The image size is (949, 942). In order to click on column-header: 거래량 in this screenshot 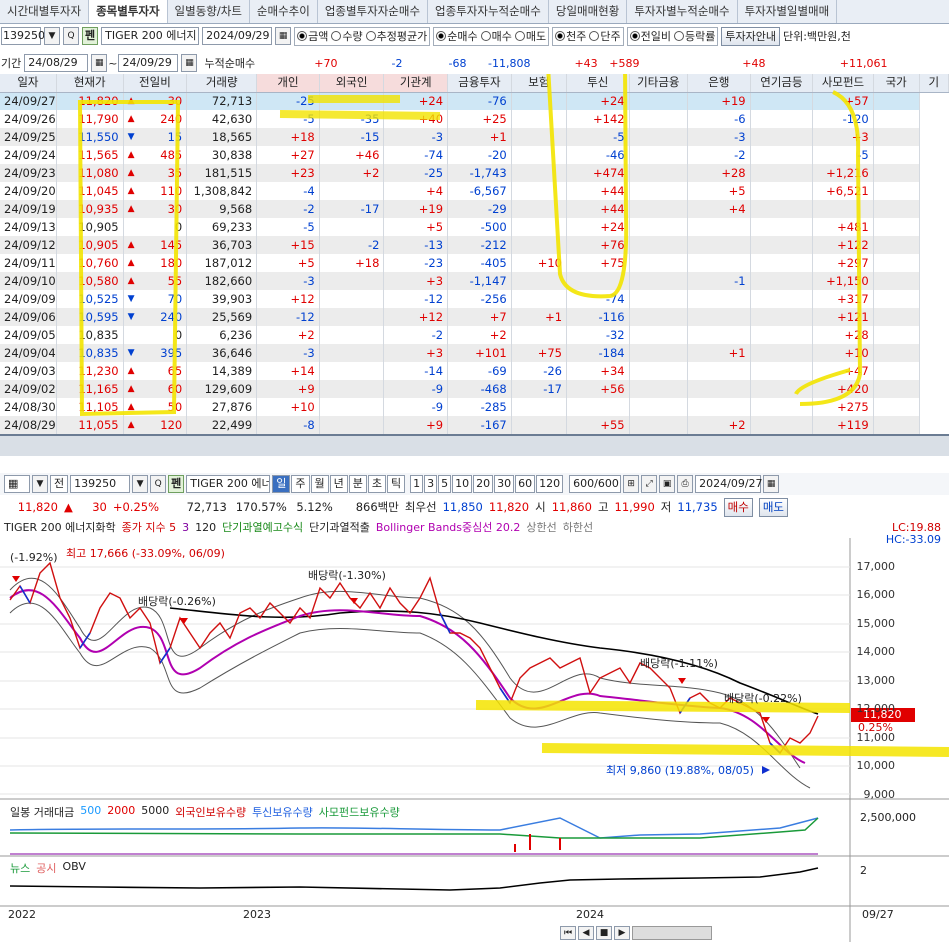, I will do `click(222, 83)`.